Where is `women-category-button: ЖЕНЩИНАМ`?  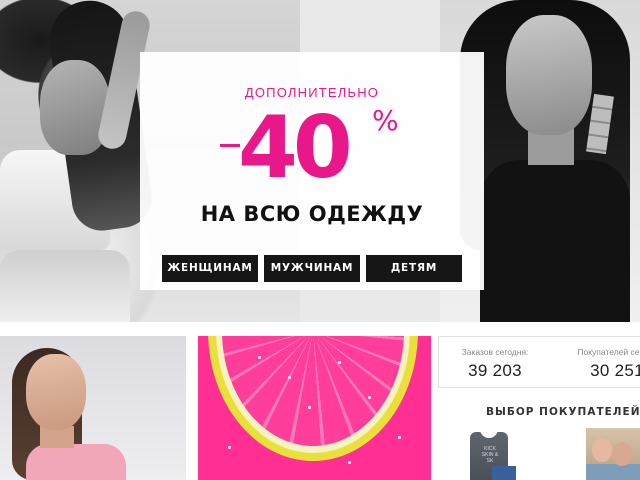
women-category-button: ЖЕНЩИНАМ is located at coordinates (210, 268).